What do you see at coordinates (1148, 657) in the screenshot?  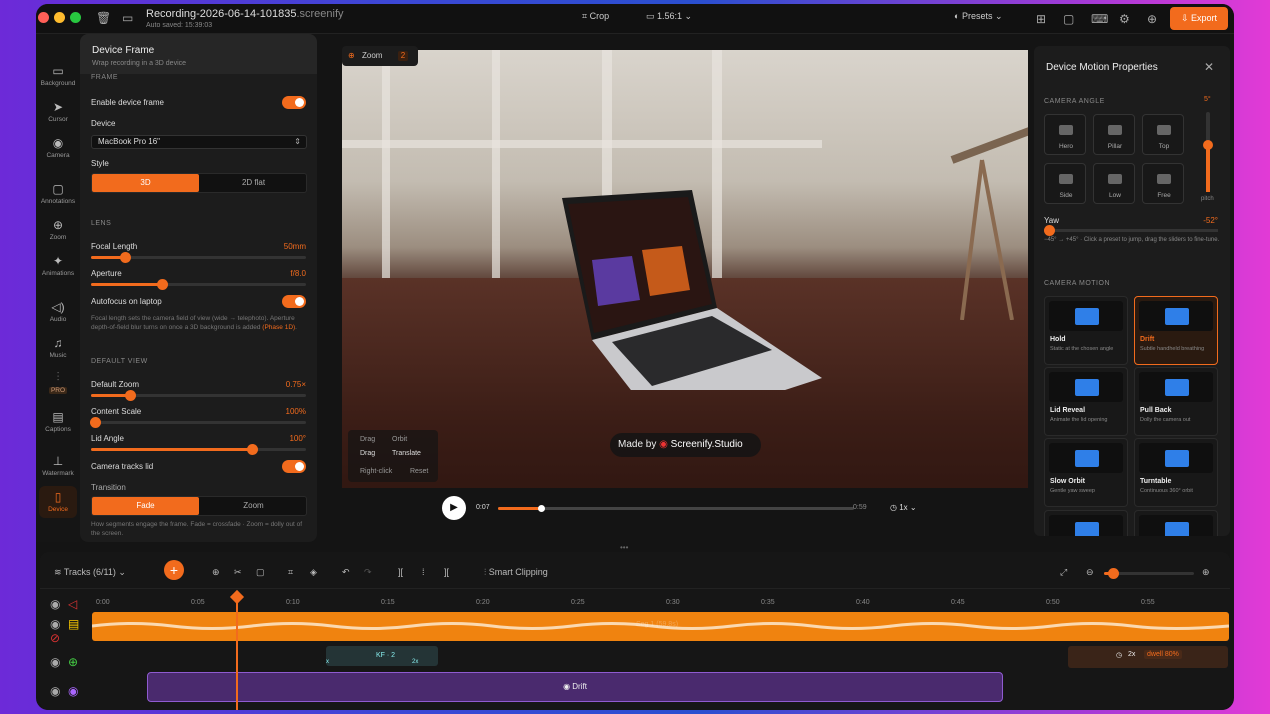 I see `dwell-clip: ◷ 2x dwell 80%` at bounding box center [1148, 657].